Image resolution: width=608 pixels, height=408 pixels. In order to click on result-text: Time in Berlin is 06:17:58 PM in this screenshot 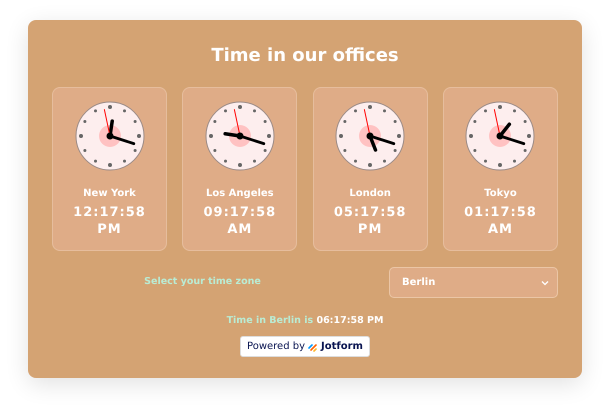, I will do `click(305, 321)`.